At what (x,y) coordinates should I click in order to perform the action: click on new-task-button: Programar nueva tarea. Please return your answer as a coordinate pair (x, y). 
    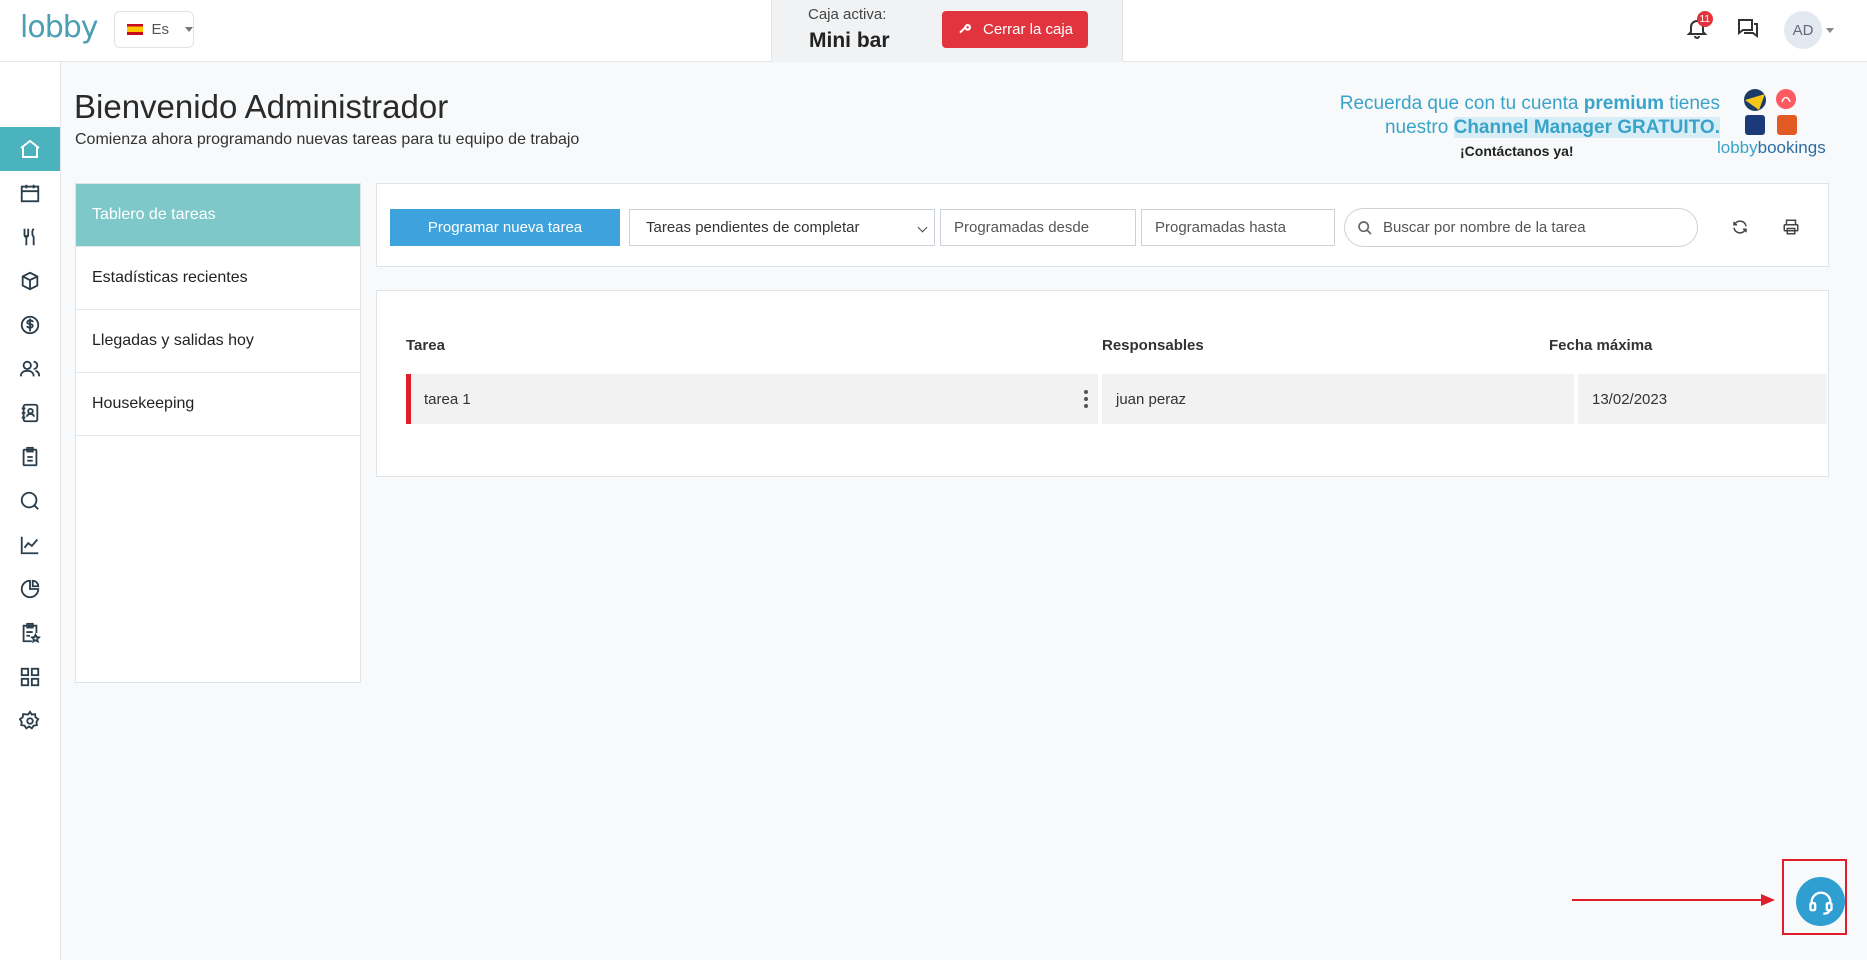
    Looking at the image, I should click on (505, 227).